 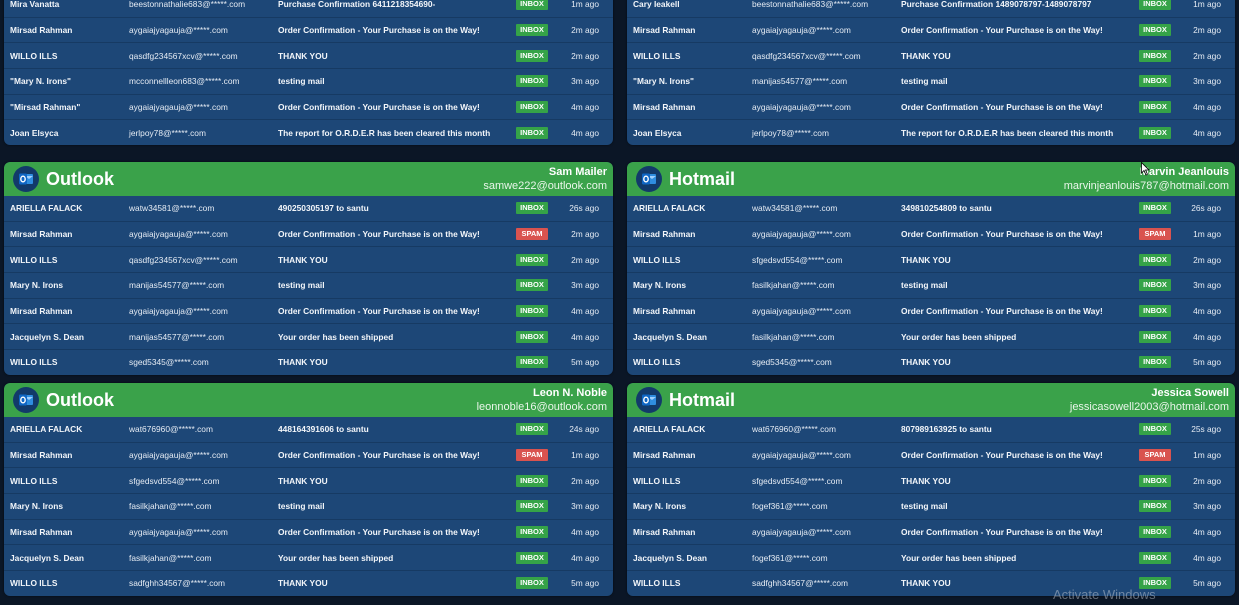 What do you see at coordinates (649, 400) in the screenshot?
I see `outlook-icon` at bounding box center [649, 400].